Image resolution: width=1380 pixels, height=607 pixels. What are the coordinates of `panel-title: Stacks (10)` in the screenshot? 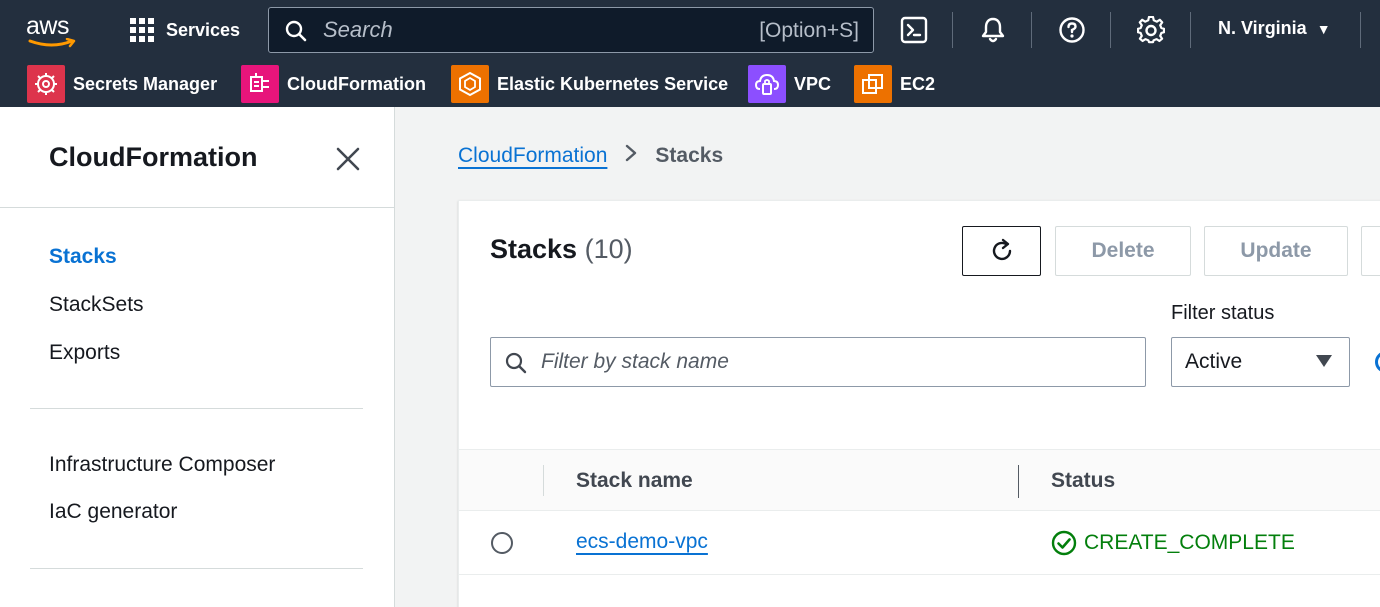 It's located at (561, 249).